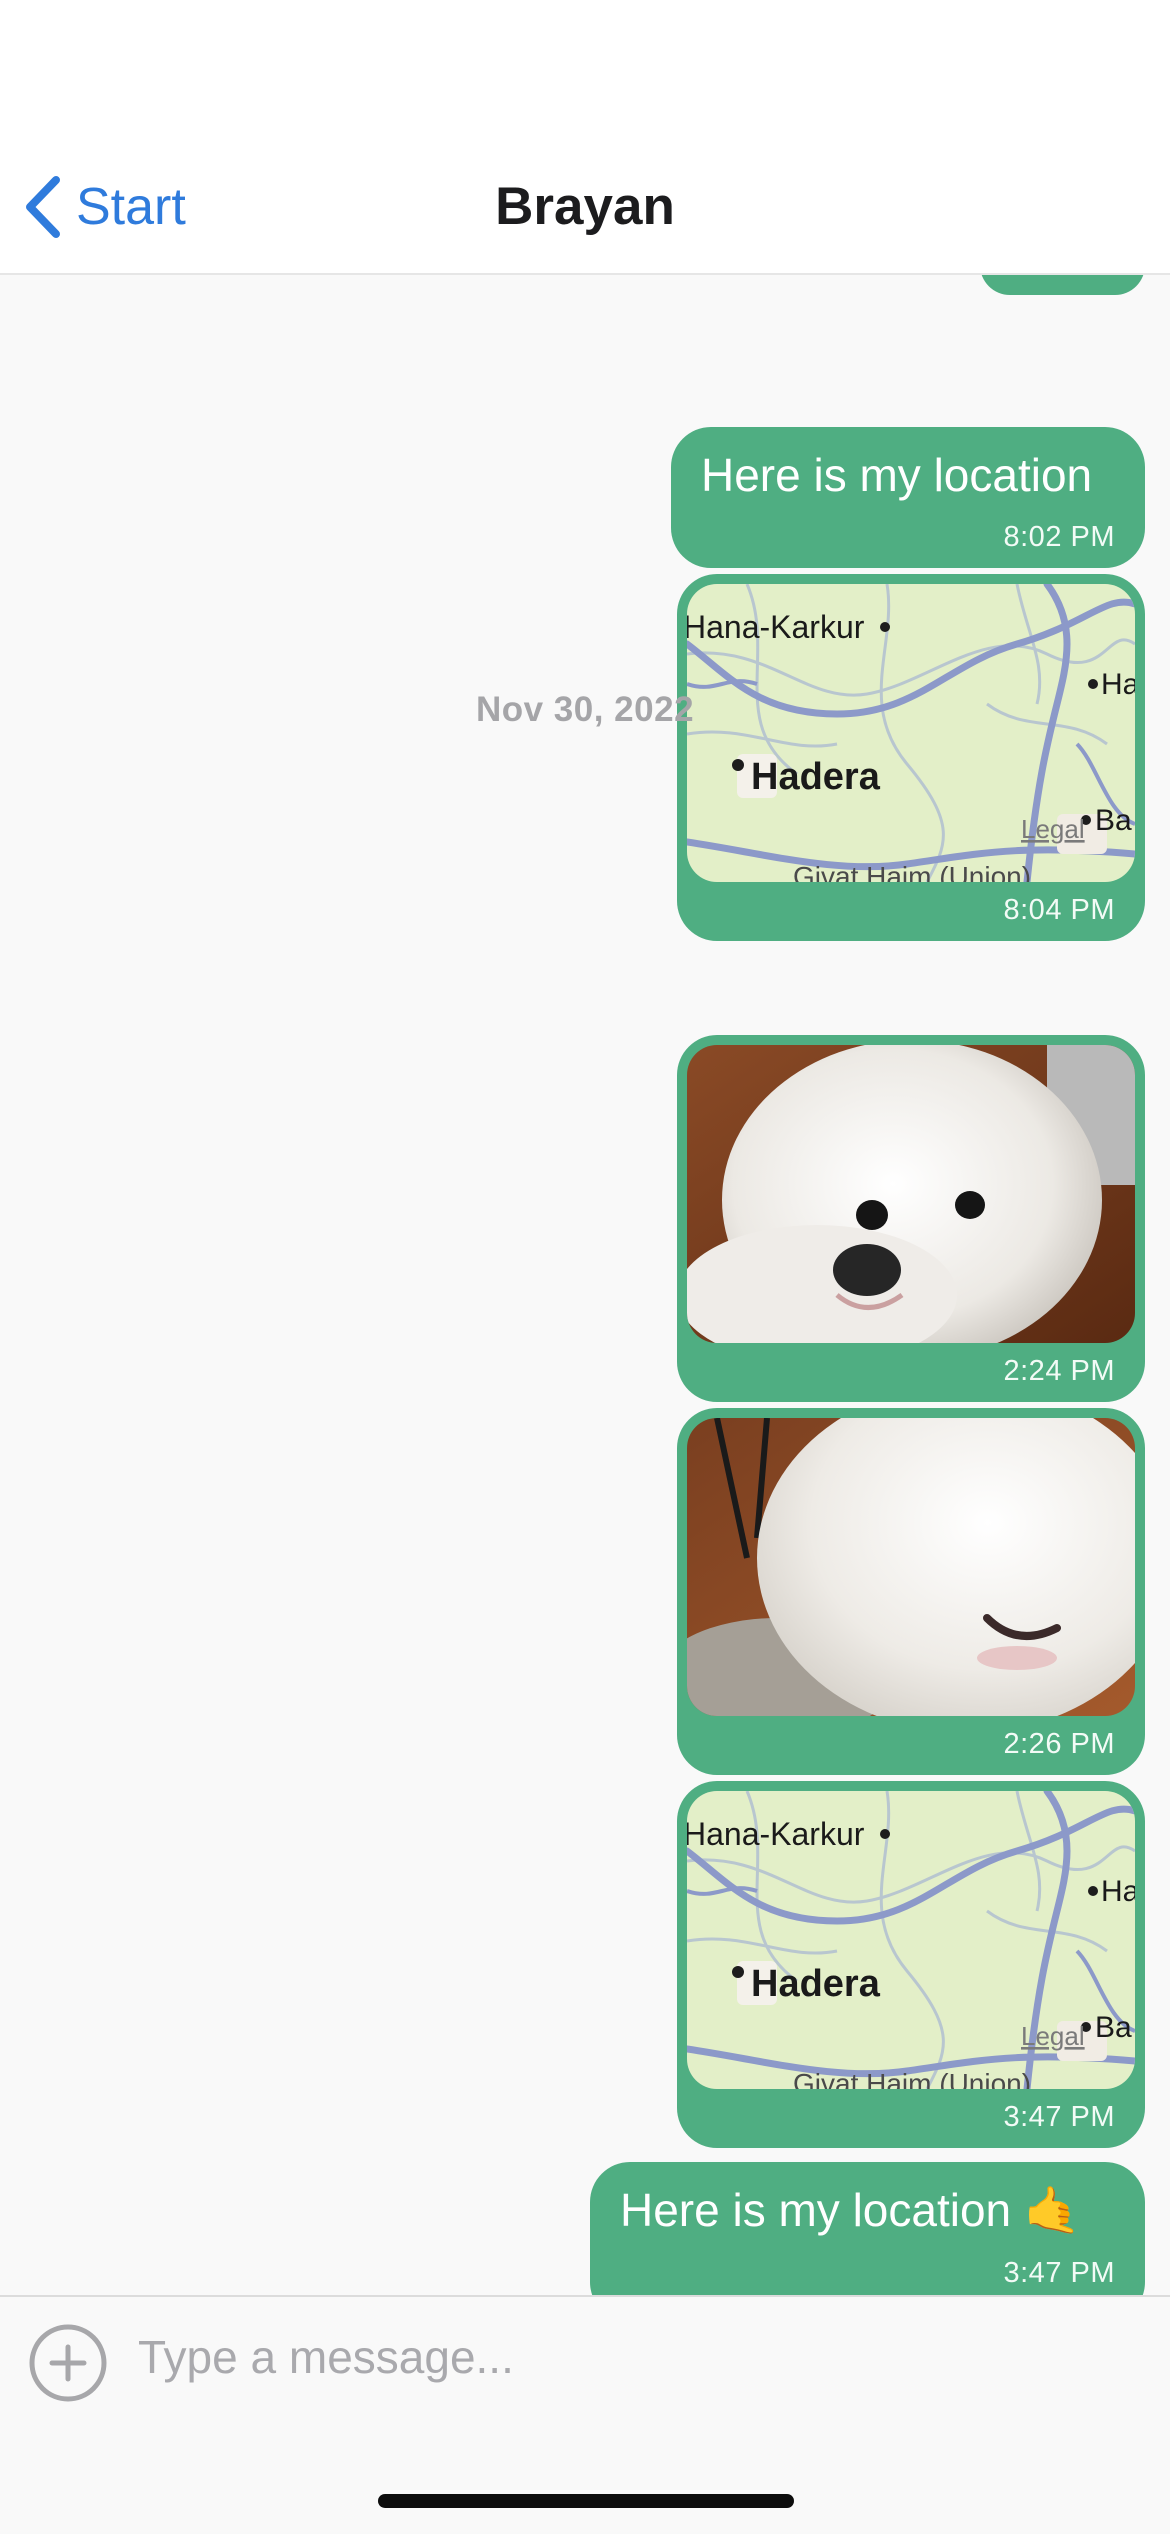 This screenshot has width=1170, height=2534. I want to click on message-timestamp: 8:02 PM, so click(1059, 537).